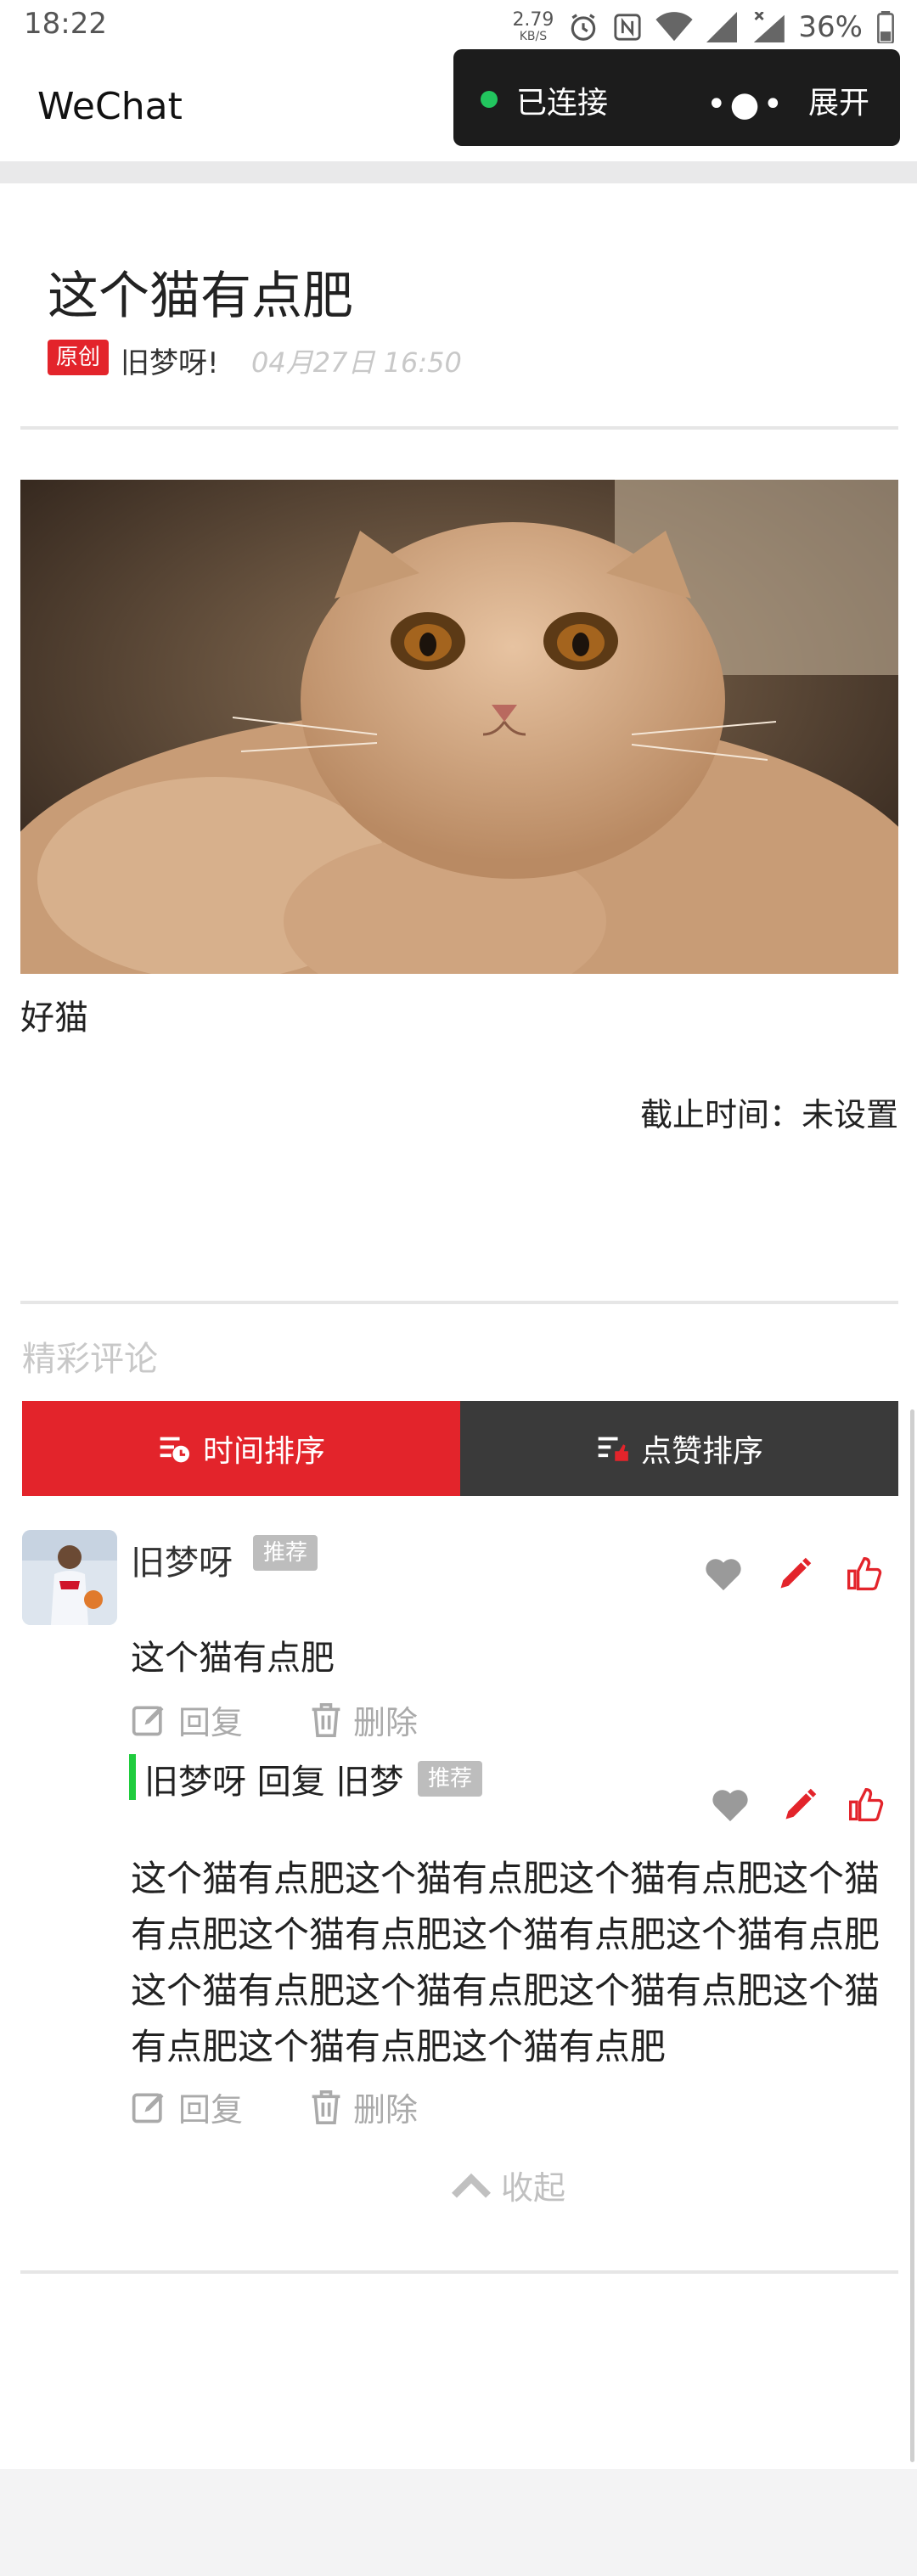 Image resolution: width=917 pixels, height=2576 pixels. What do you see at coordinates (746, 104) in the screenshot?
I see `more-icon: •●•` at bounding box center [746, 104].